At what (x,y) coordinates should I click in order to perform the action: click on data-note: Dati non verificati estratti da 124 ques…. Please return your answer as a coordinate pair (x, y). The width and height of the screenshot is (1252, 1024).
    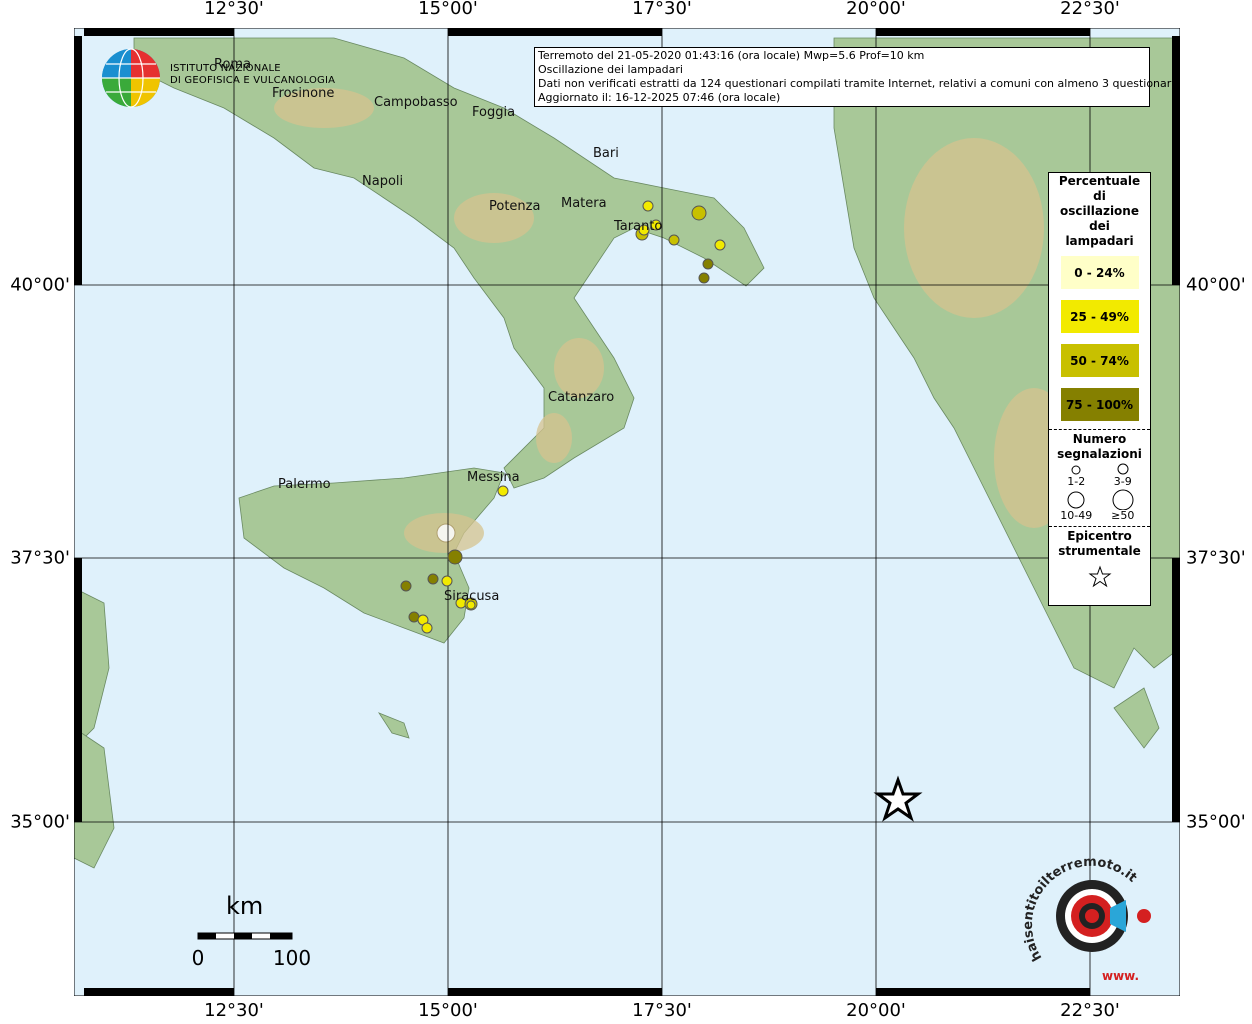
    Looking at the image, I should click on (858, 83).